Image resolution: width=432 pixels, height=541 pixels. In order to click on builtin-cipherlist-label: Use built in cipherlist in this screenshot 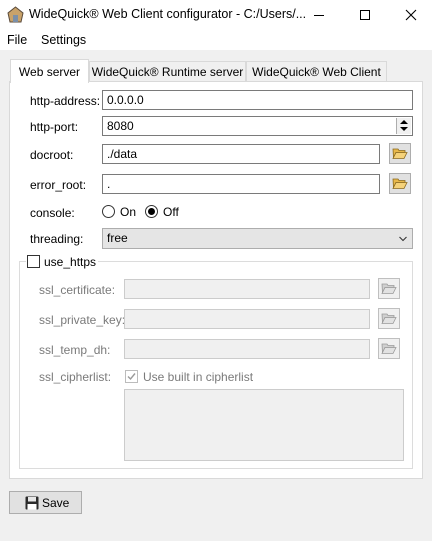, I will do `click(198, 377)`.